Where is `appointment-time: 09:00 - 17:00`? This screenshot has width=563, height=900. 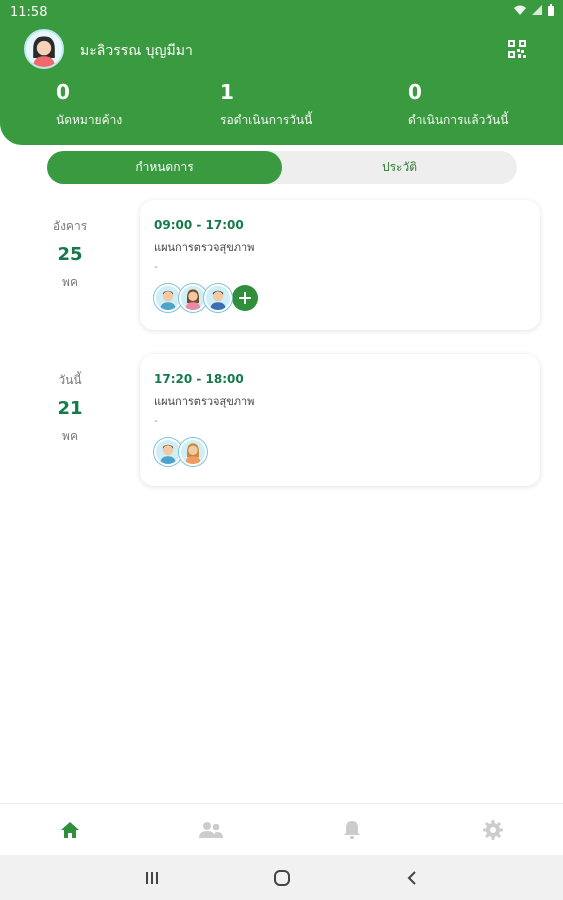
appointment-time: 09:00 - 17:00 is located at coordinates (199, 225).